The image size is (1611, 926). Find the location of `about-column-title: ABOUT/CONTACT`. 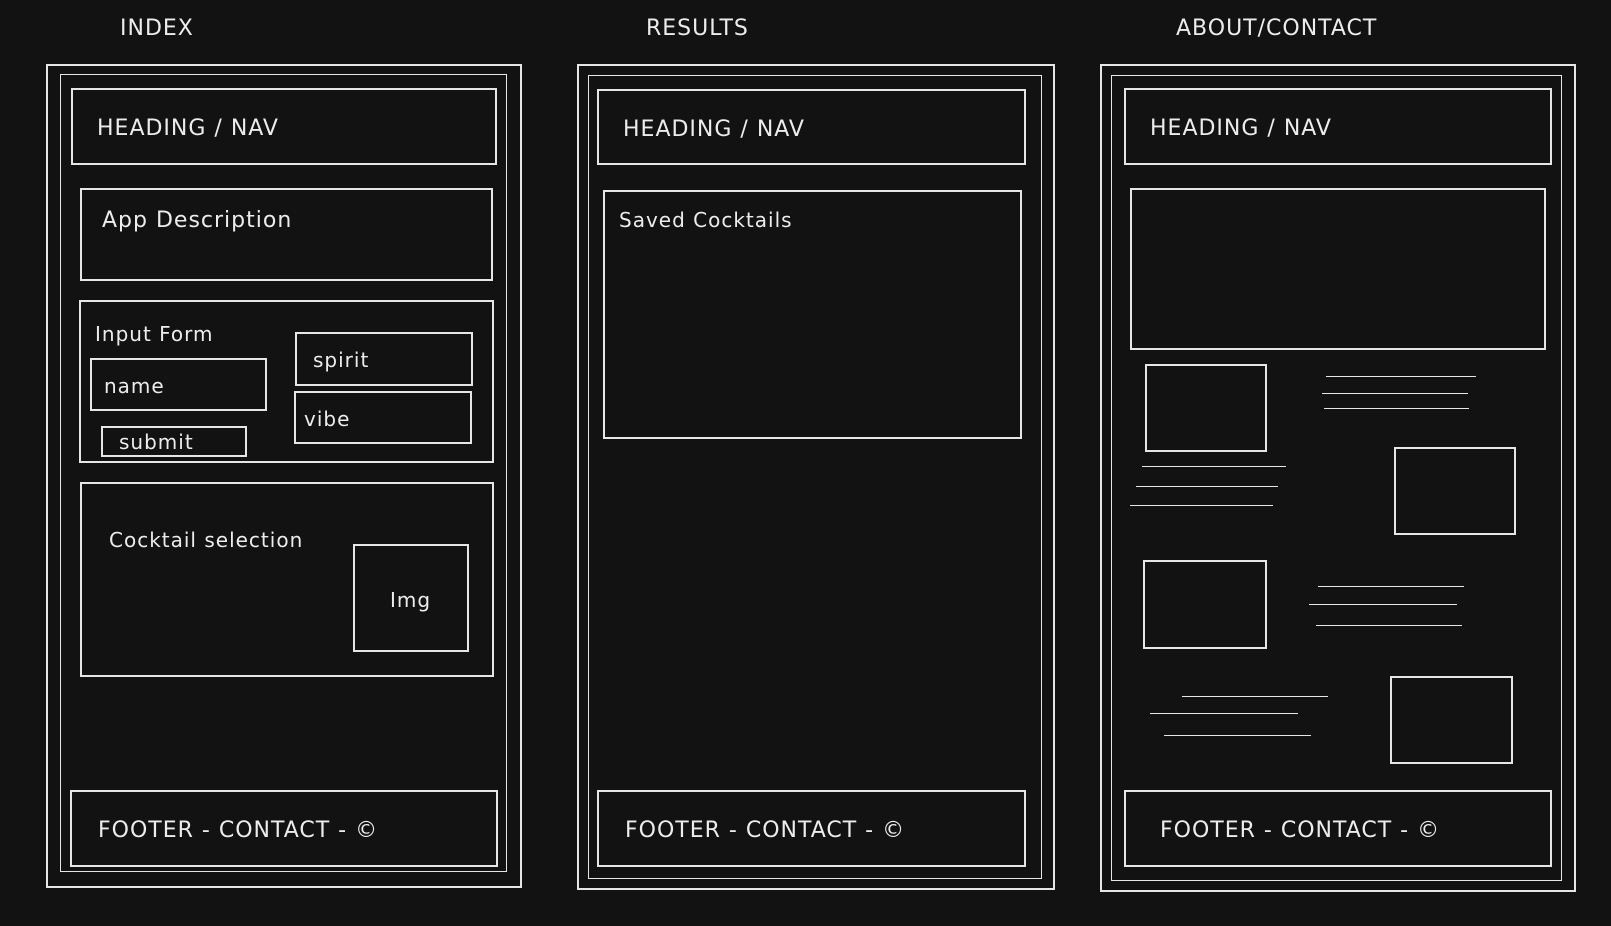

about-column-title: ABOUT/CONTACT is located at coordinates (1277, 28).